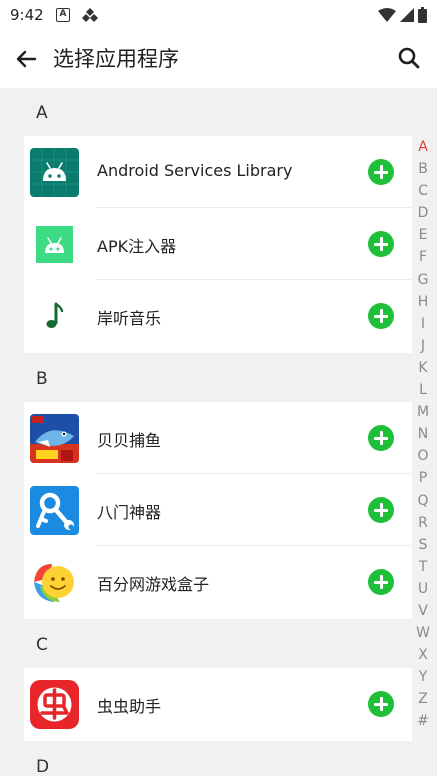 The height and width of the screenshot is (776, 437). Describe the element at coordinates (423, 191) in the screenshot. I see `index-letter-c: C` at that location.